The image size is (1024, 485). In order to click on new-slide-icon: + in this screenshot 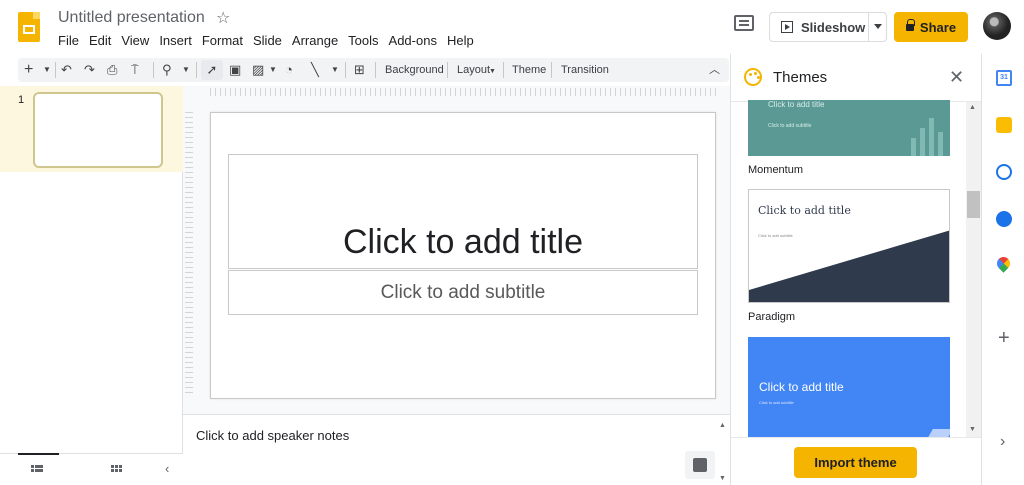, I will do `click(28, 70)`.